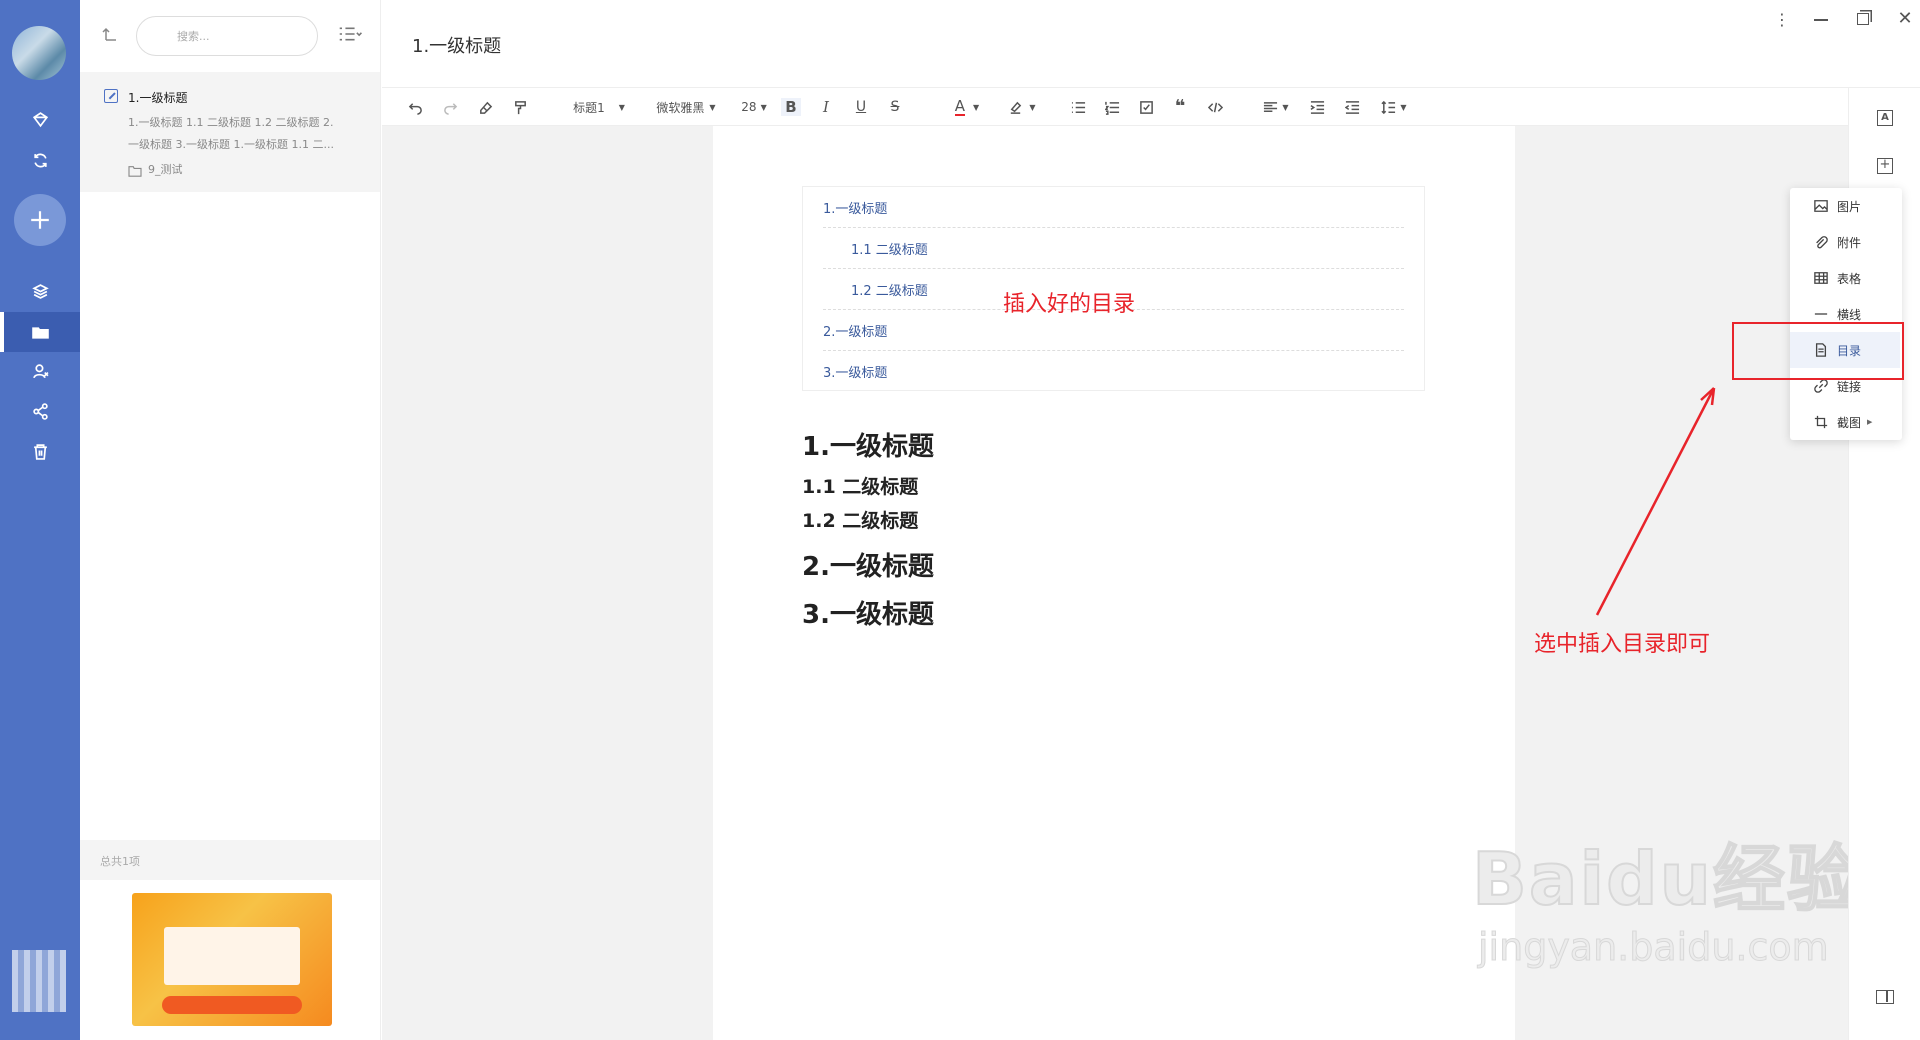 Image resolution: width=1920 pixels, height=1040 pixels. I want to click on new-note-button, so click(40, 220).